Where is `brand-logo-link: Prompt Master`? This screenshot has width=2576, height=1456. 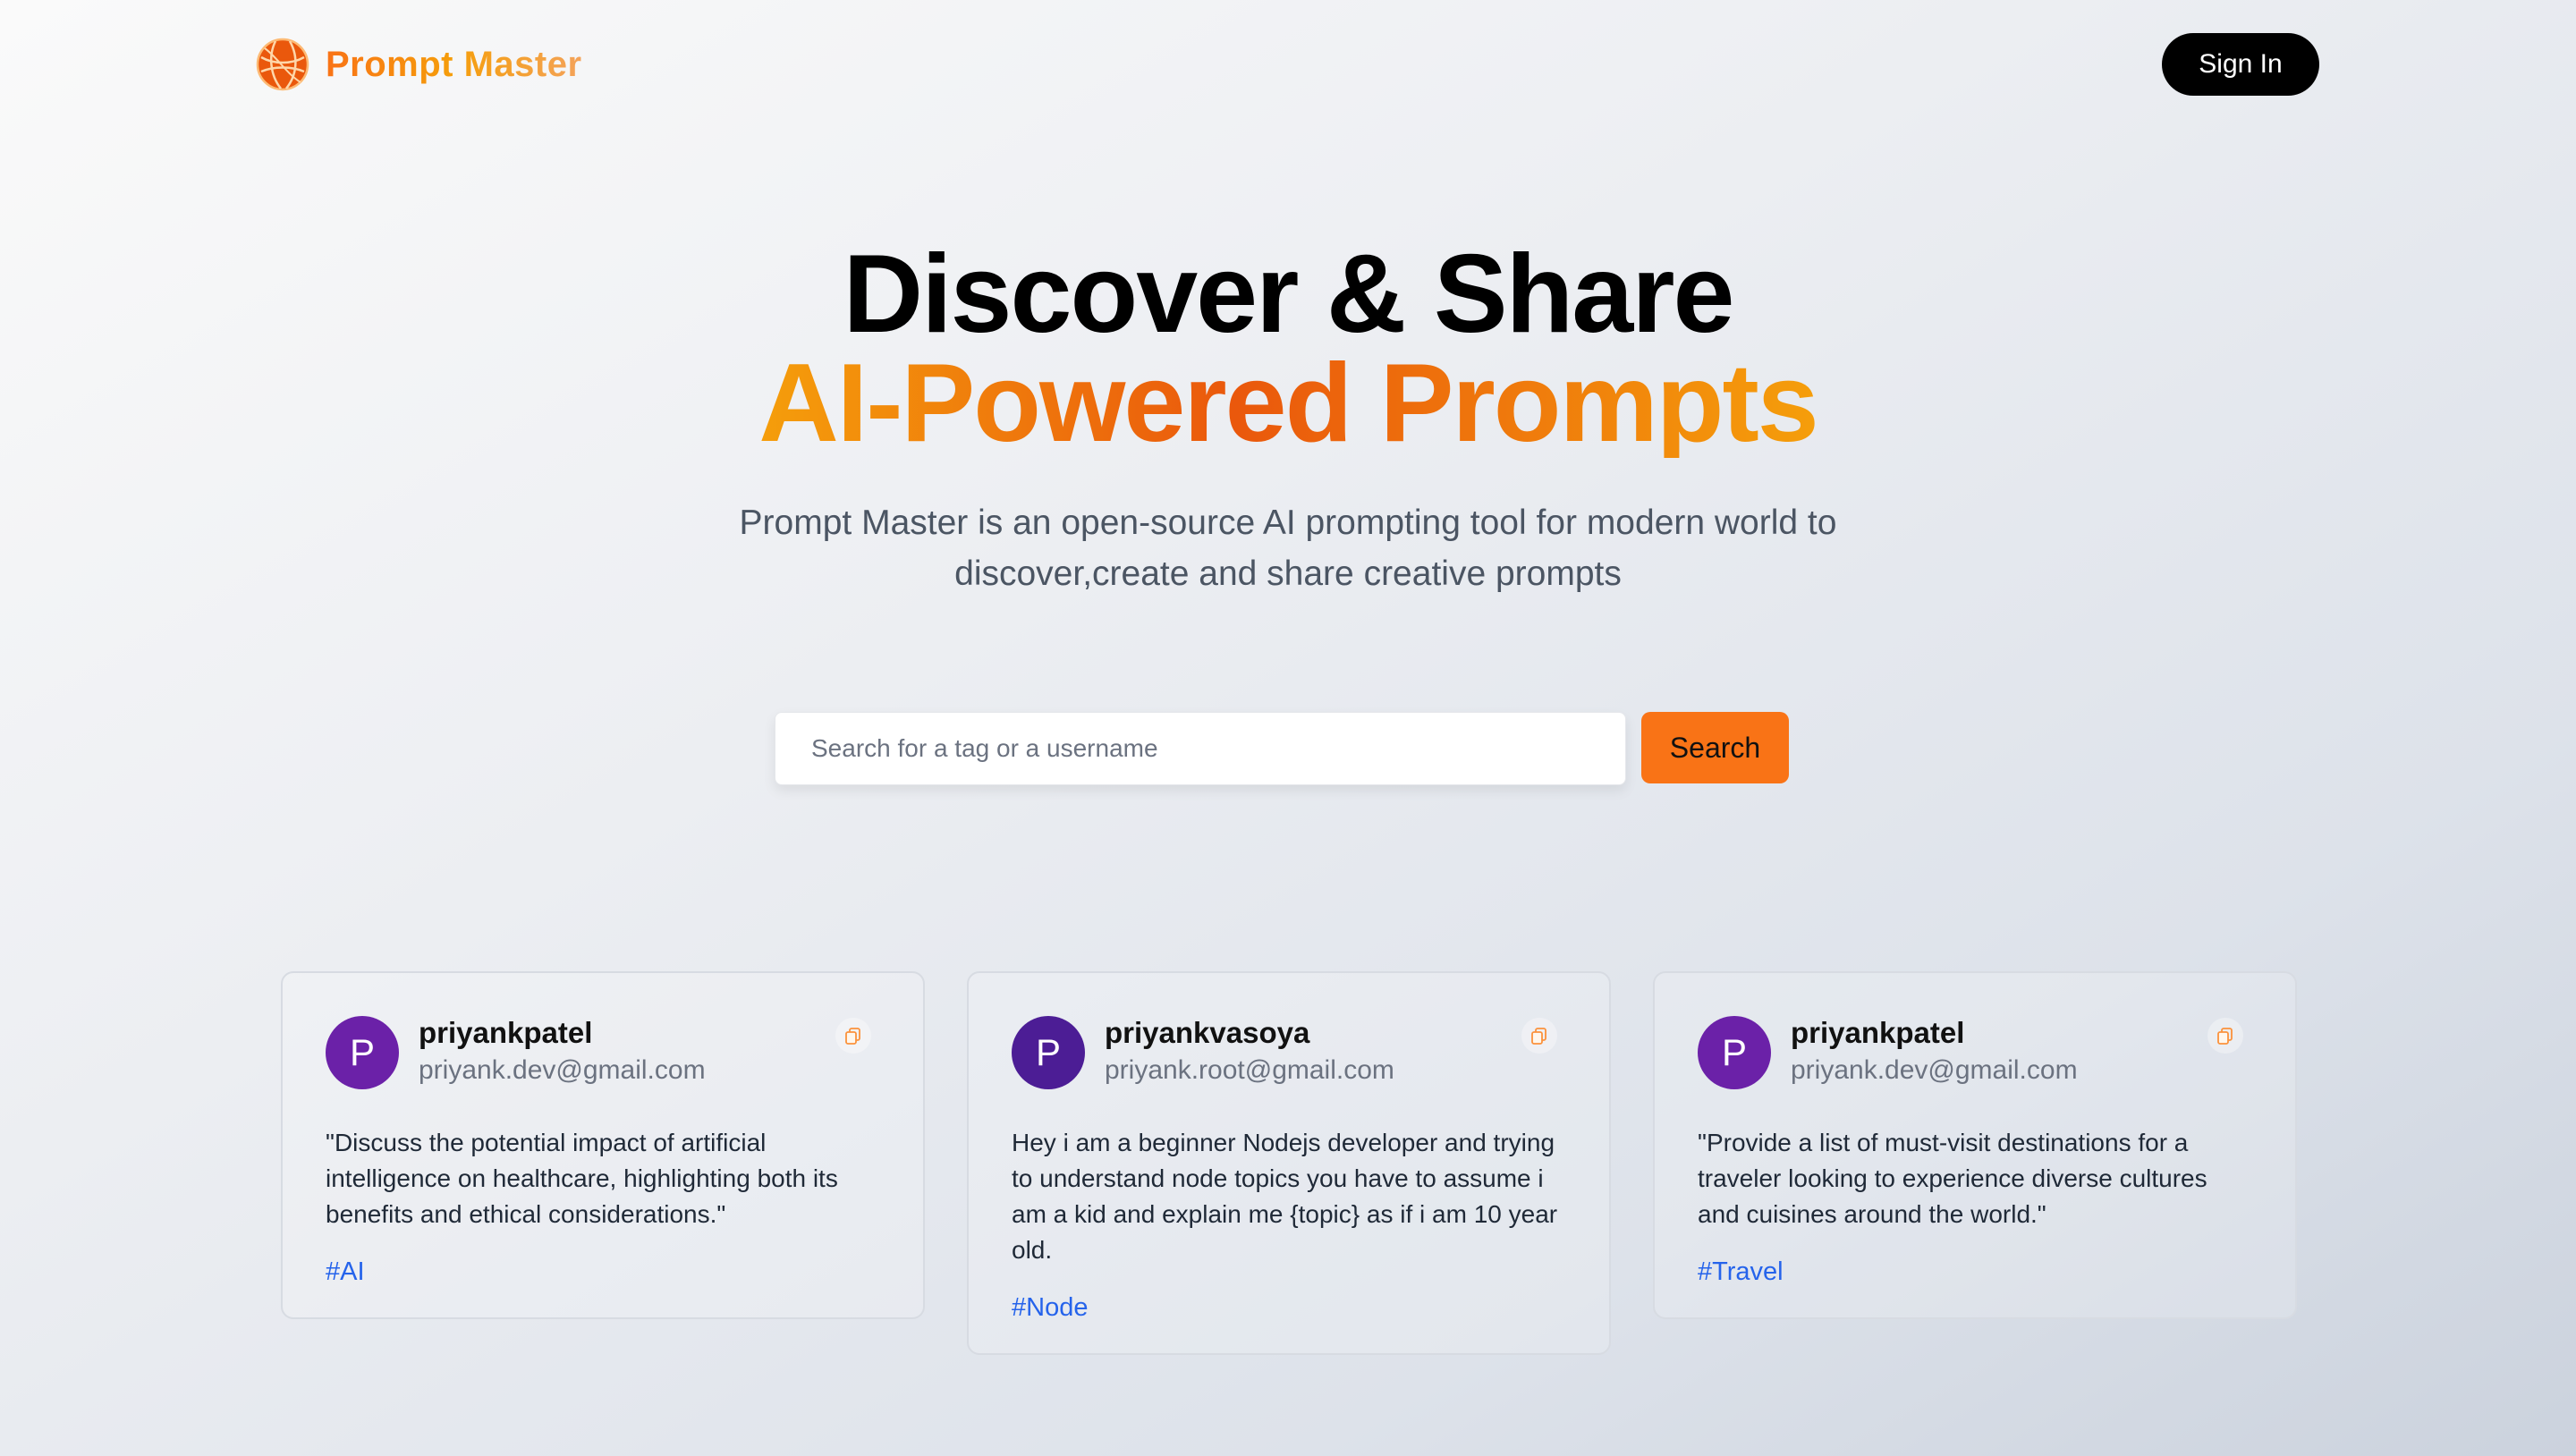 brand-logo-link: Prompt Master is located at coordinates (419, 64).